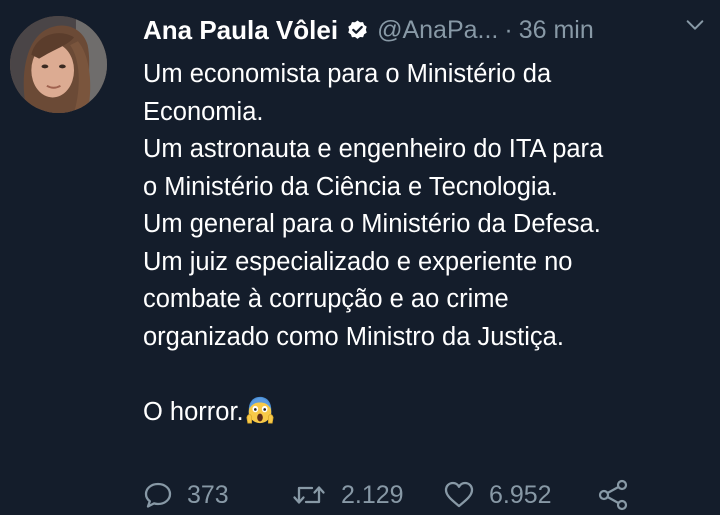 The image size is (720, 515). What do you see at coordinates (240, 30) in the screenshot?
I see `display-name: Ana Paula Vôlei` at bounding box center [240, 30].